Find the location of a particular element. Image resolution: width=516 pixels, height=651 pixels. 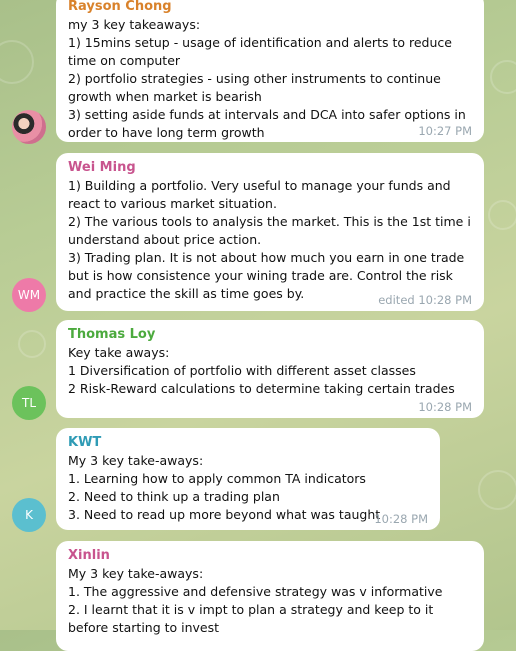

avatar-photo is located at coordinates (29, 127).